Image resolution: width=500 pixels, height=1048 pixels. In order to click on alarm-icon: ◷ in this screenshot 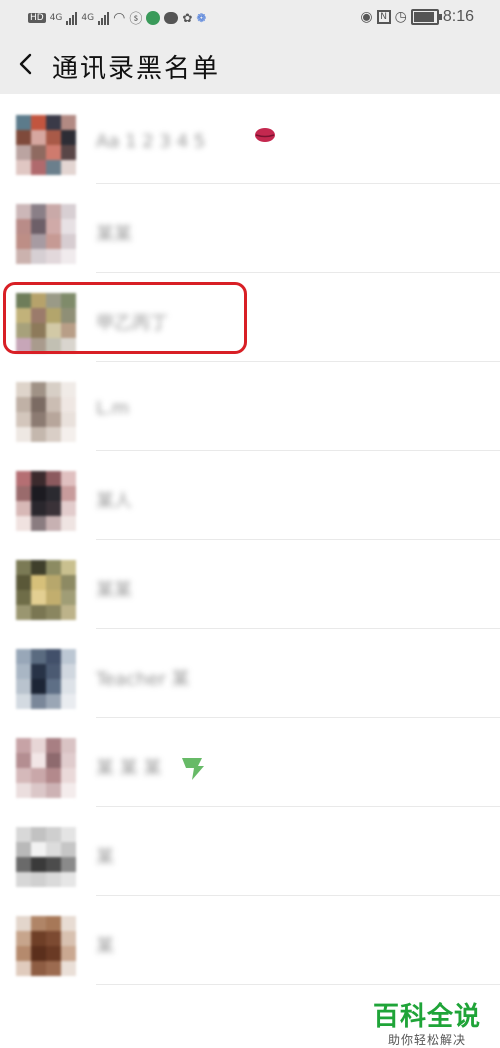, I will do `click(400, 17)`.